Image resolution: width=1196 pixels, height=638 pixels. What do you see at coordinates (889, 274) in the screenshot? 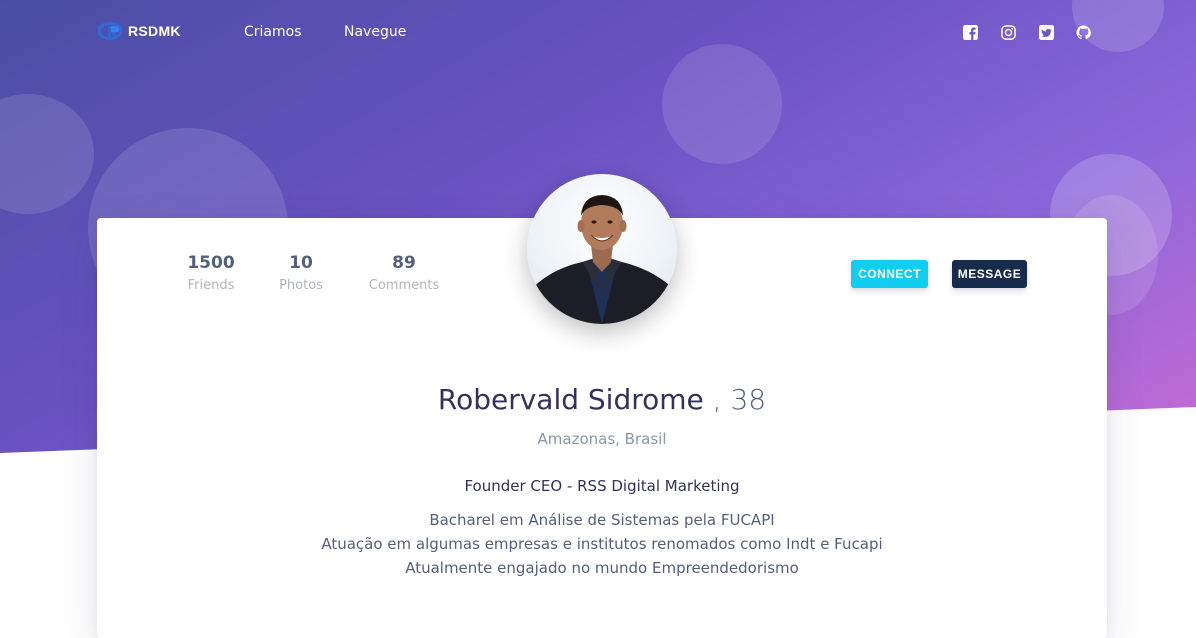
I see `connect-button: CONNECT` at bounding box center [889, 274].